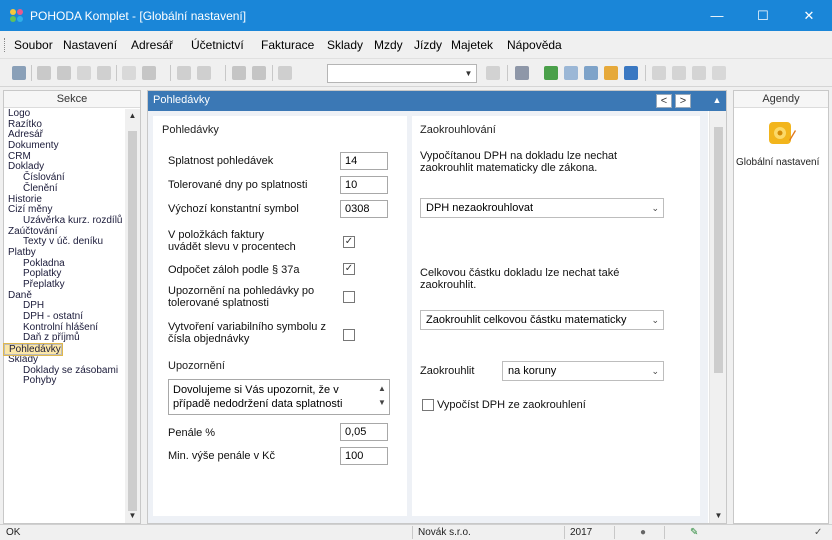 Image resolution: width=832 pixels, height=540 pixels. What do you see at coordinates (444, 532) in the screenshot?
I see `status-company: Novák s.r.o.` at bounding box center [444, 532].